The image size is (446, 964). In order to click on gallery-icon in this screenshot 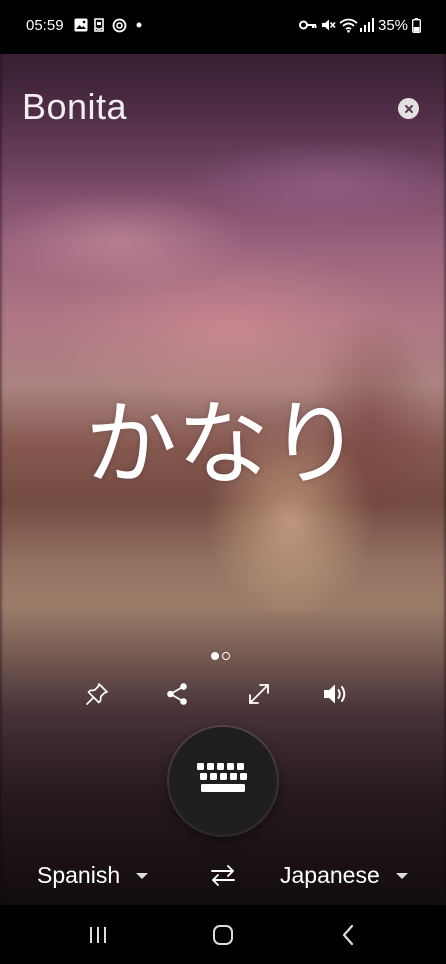, I will do `click(81, 25)`.